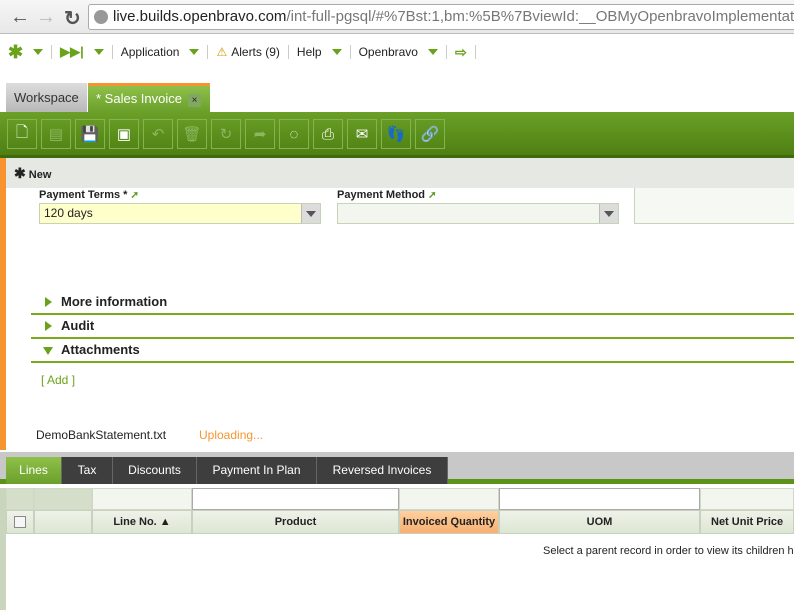 The width and height of the screenshot is (794, 610). I want to click on globe-icon, so click(101, 17).